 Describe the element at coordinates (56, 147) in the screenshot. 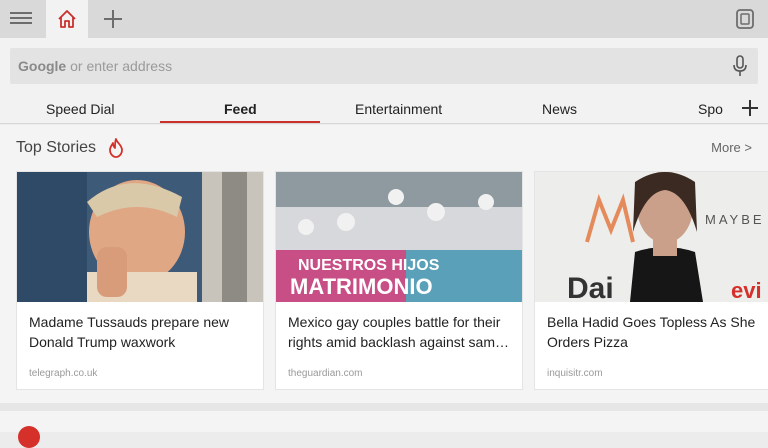

I see `section-title: Top Stories` at that location.